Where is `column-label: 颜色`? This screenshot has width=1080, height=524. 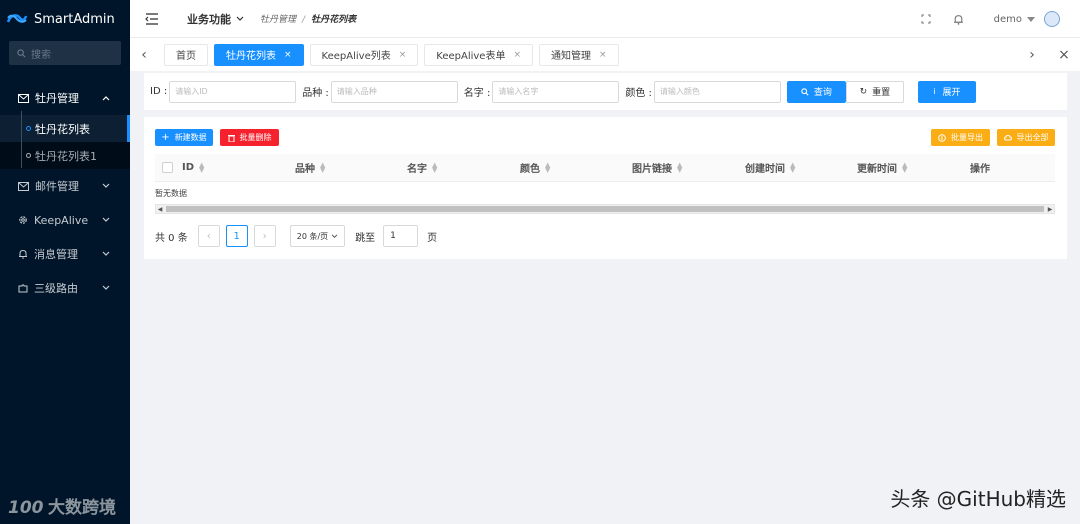
column-label: 颜色 is located at coordinates (530, 169).